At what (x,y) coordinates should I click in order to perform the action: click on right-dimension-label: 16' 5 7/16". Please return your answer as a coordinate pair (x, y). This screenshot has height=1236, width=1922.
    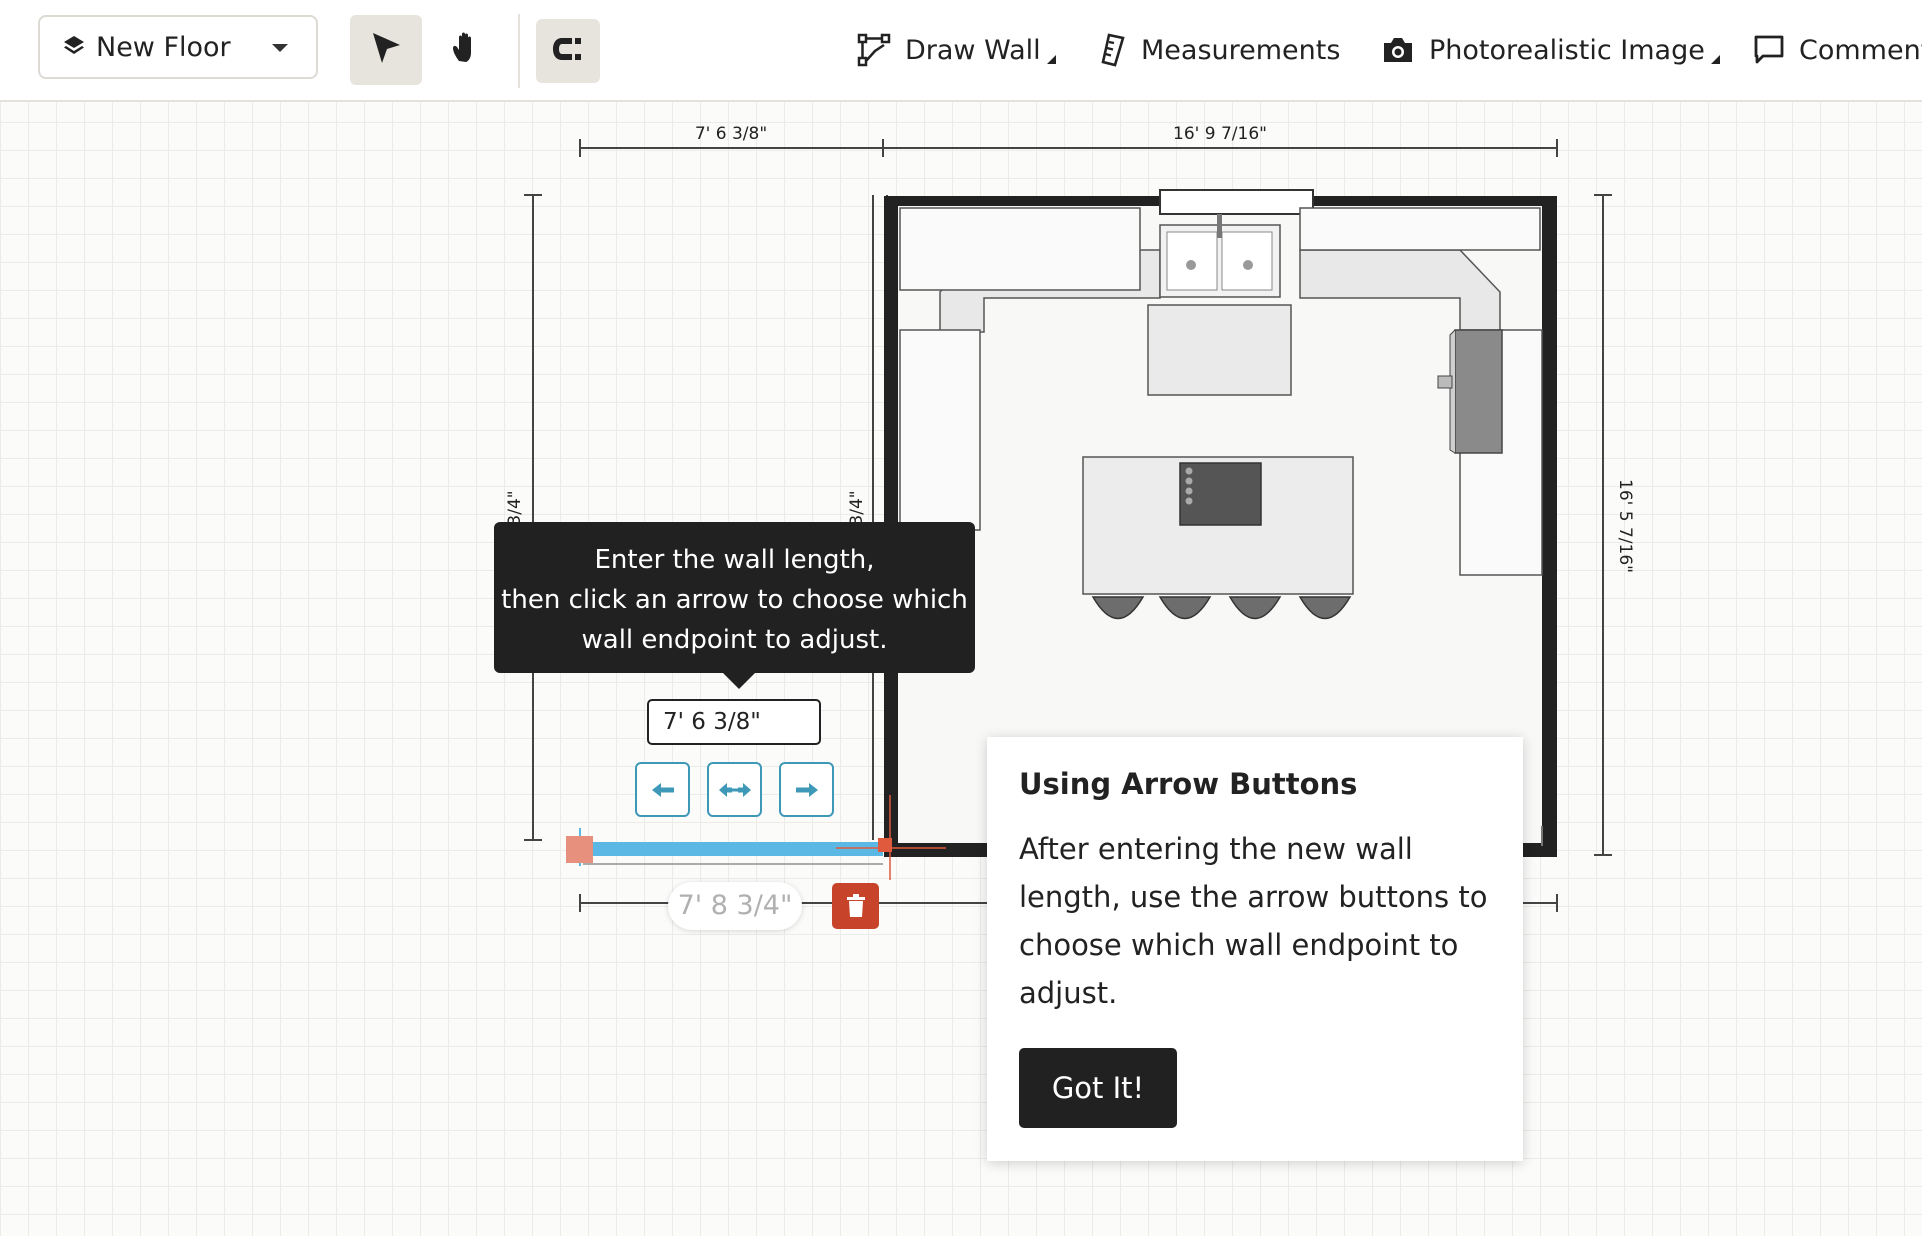
    Looking at the image, I should click on (1625, 526).